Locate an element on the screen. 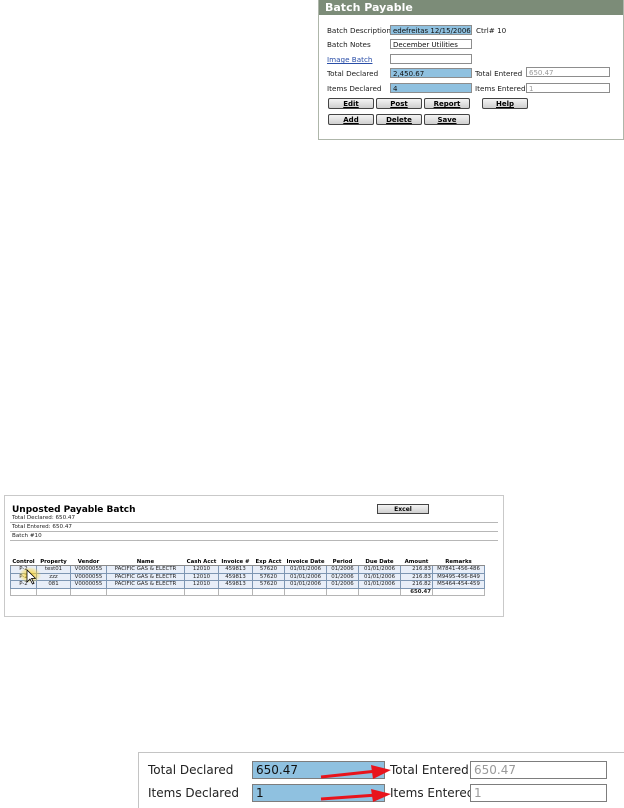 This screenshot has width=624, height=808. zoom-total-entered-label: Total Entered is located at coordinates (429, 770).